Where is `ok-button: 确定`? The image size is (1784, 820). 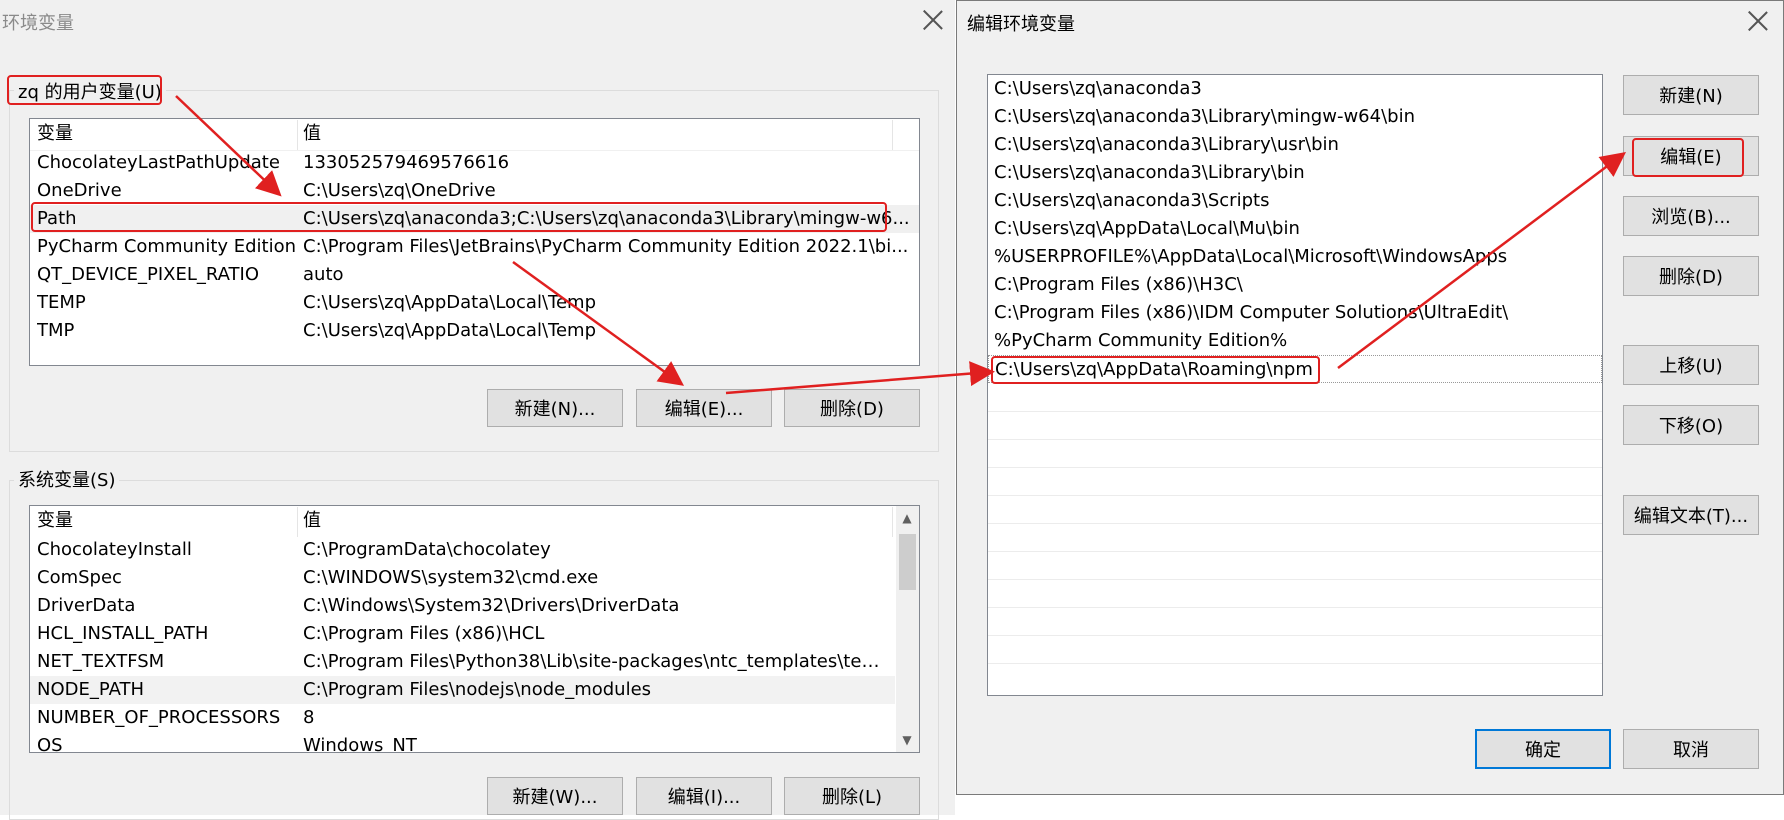
ok-button: 确定 is located at coordinates (1543, 749).